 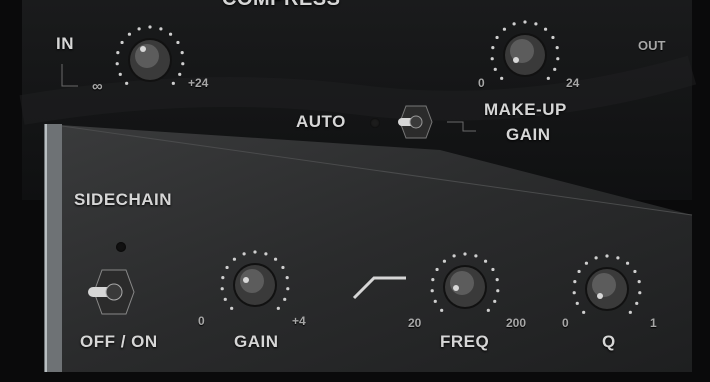 I want to click on gain-label: GAIN, so click(x=256, y=341).